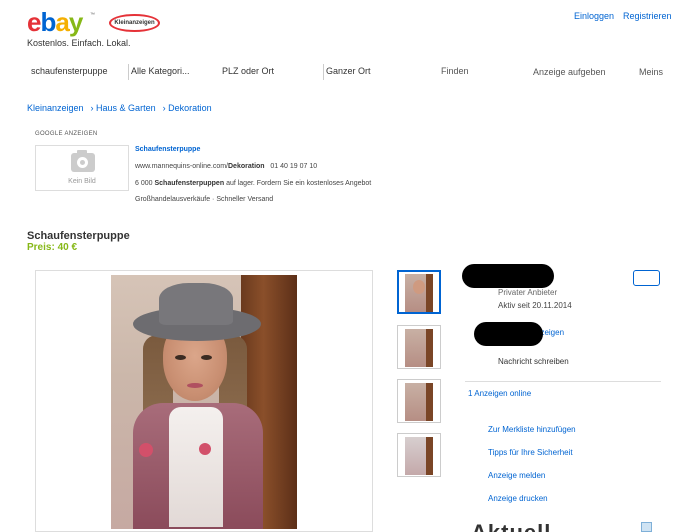 The height and width of the screenshot is (532, 685). Describe the element at coordinates (76, 22) in the screenshot. I see `logo-letter-y: y` at that location.